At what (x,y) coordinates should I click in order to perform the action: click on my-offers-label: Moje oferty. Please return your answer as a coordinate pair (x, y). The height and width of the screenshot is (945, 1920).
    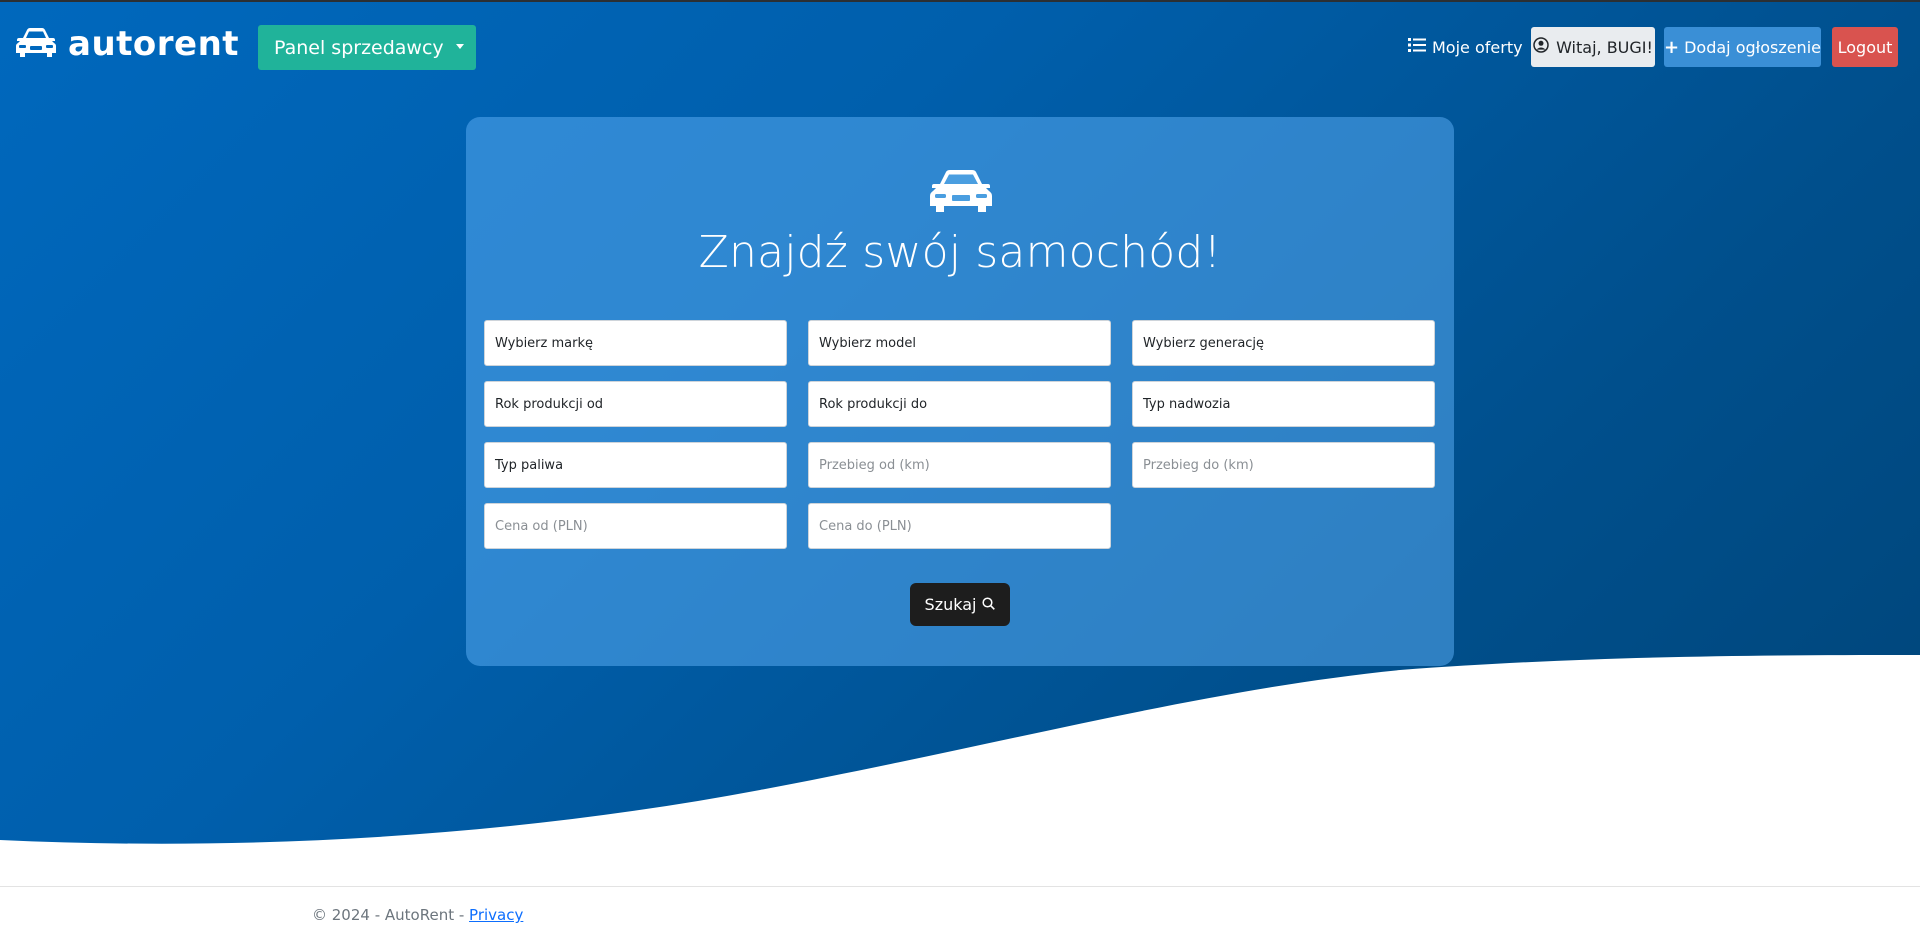
    Looking at the image, I should click on (1477, 47).